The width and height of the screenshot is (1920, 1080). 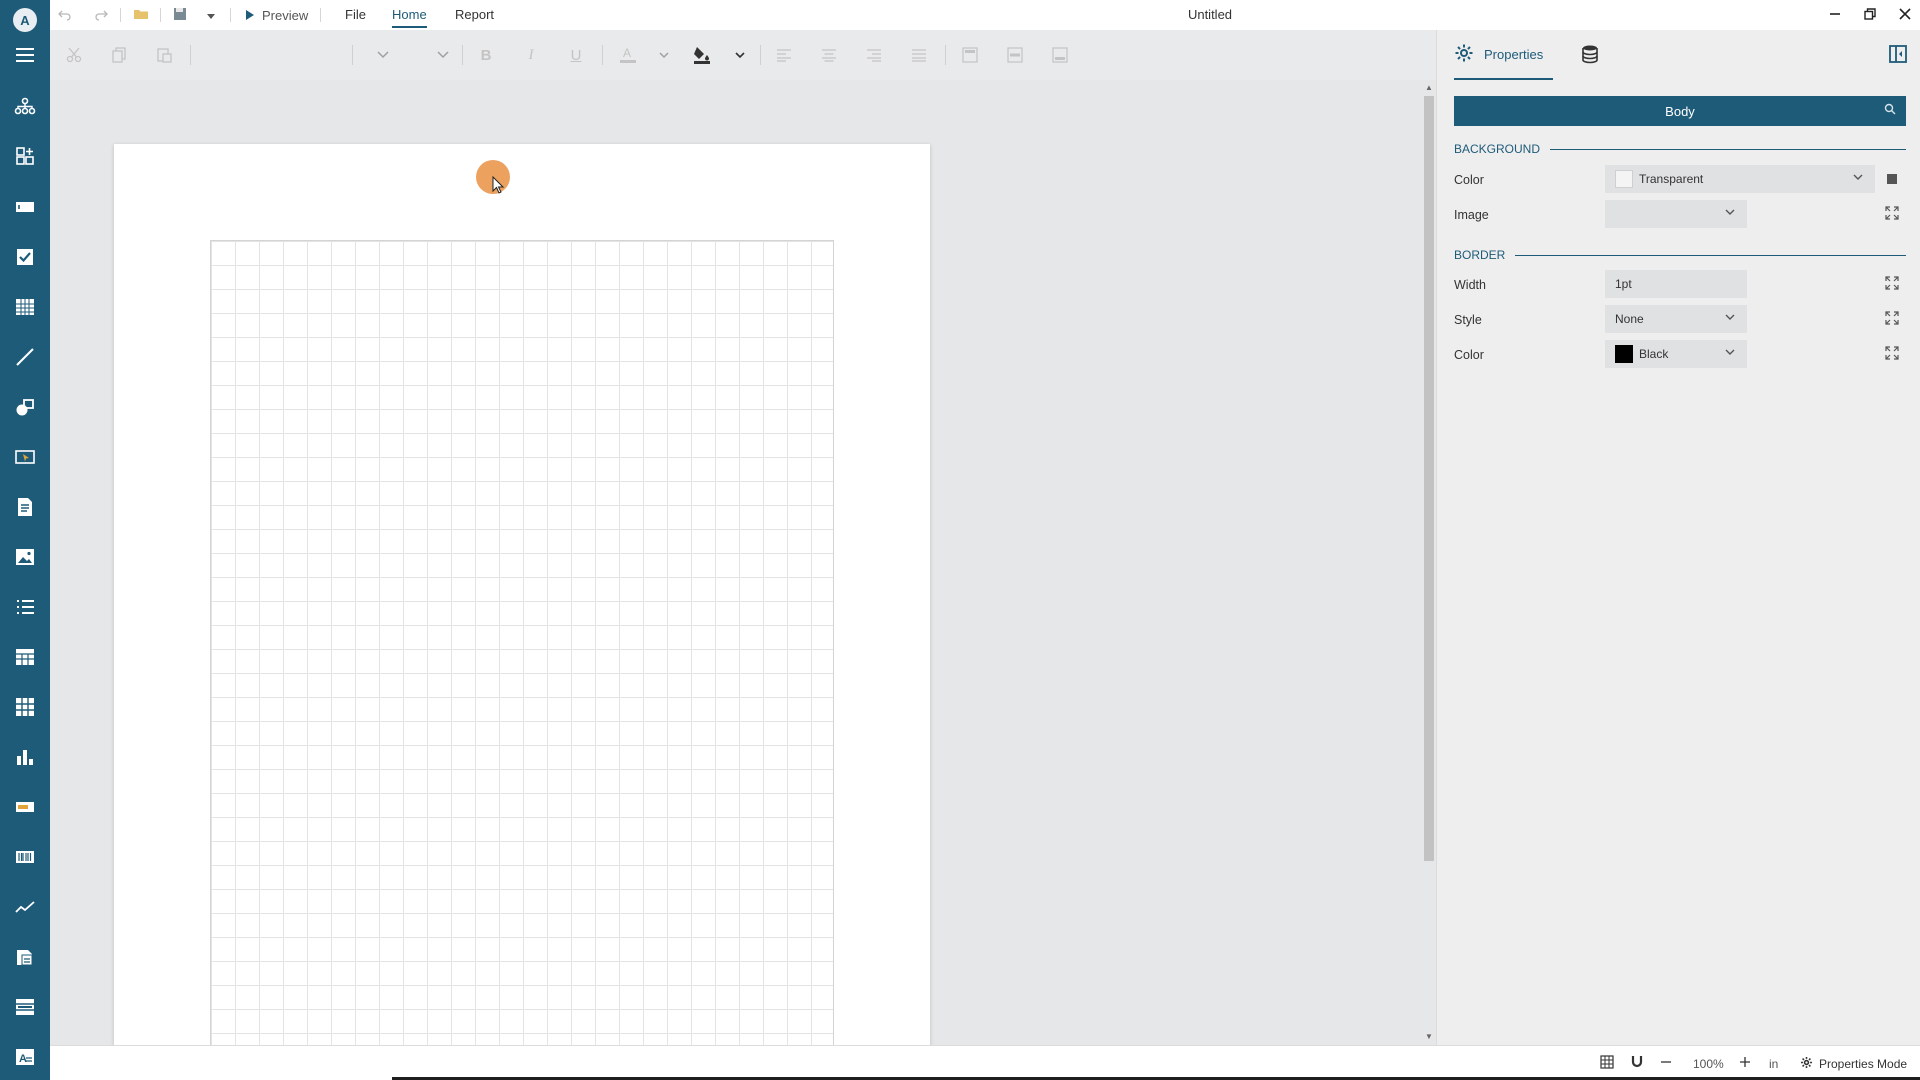 What do you see at coordinates (25, 207) in the screenshot?
I see `textbox-icon` at bounding box center [25, 207].